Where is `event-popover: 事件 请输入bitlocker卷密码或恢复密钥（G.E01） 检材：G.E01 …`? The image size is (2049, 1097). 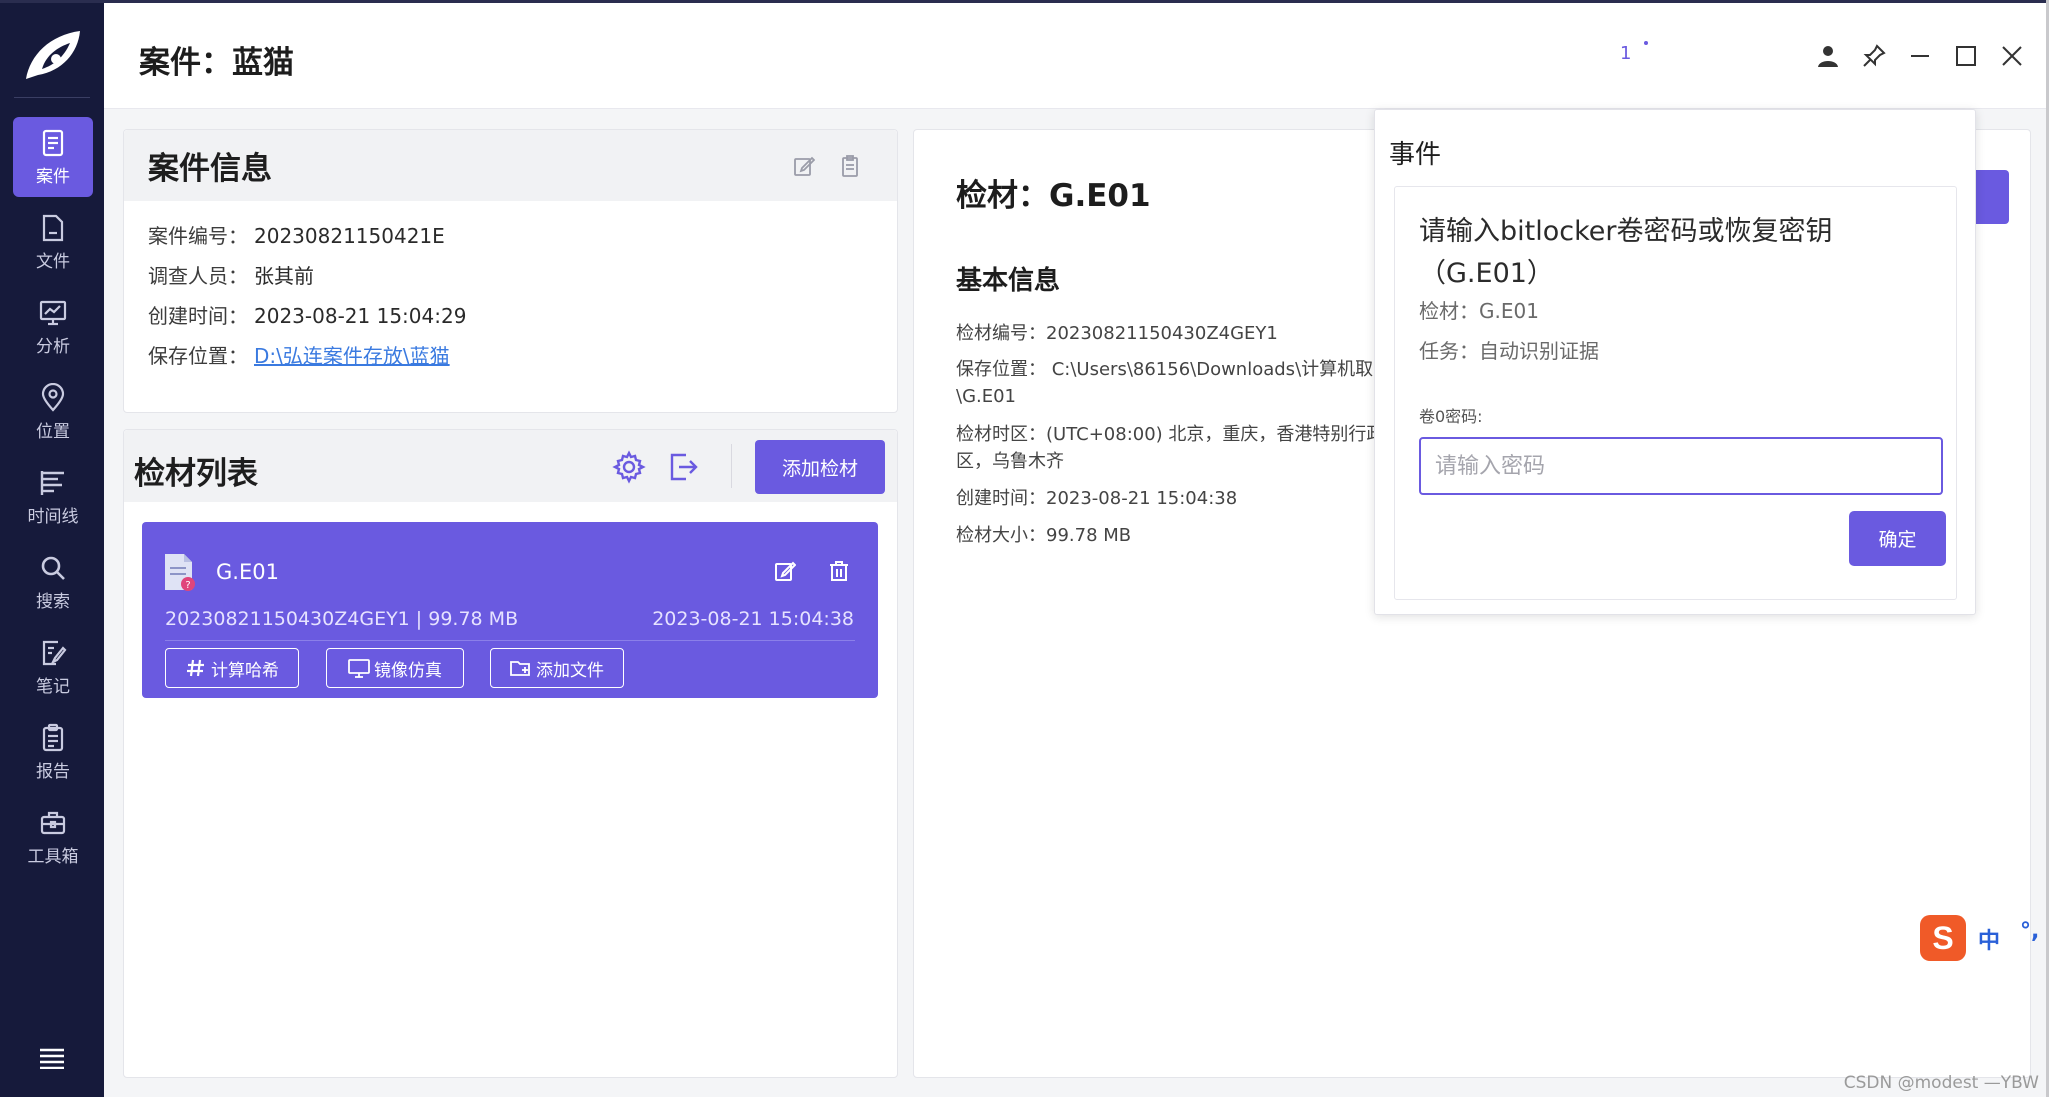
event-popover: 事件 请输入bitlocker卷密码或恢复密钥（G.E01） 检材：G.E01 … is located at coordinates (1675, 362).